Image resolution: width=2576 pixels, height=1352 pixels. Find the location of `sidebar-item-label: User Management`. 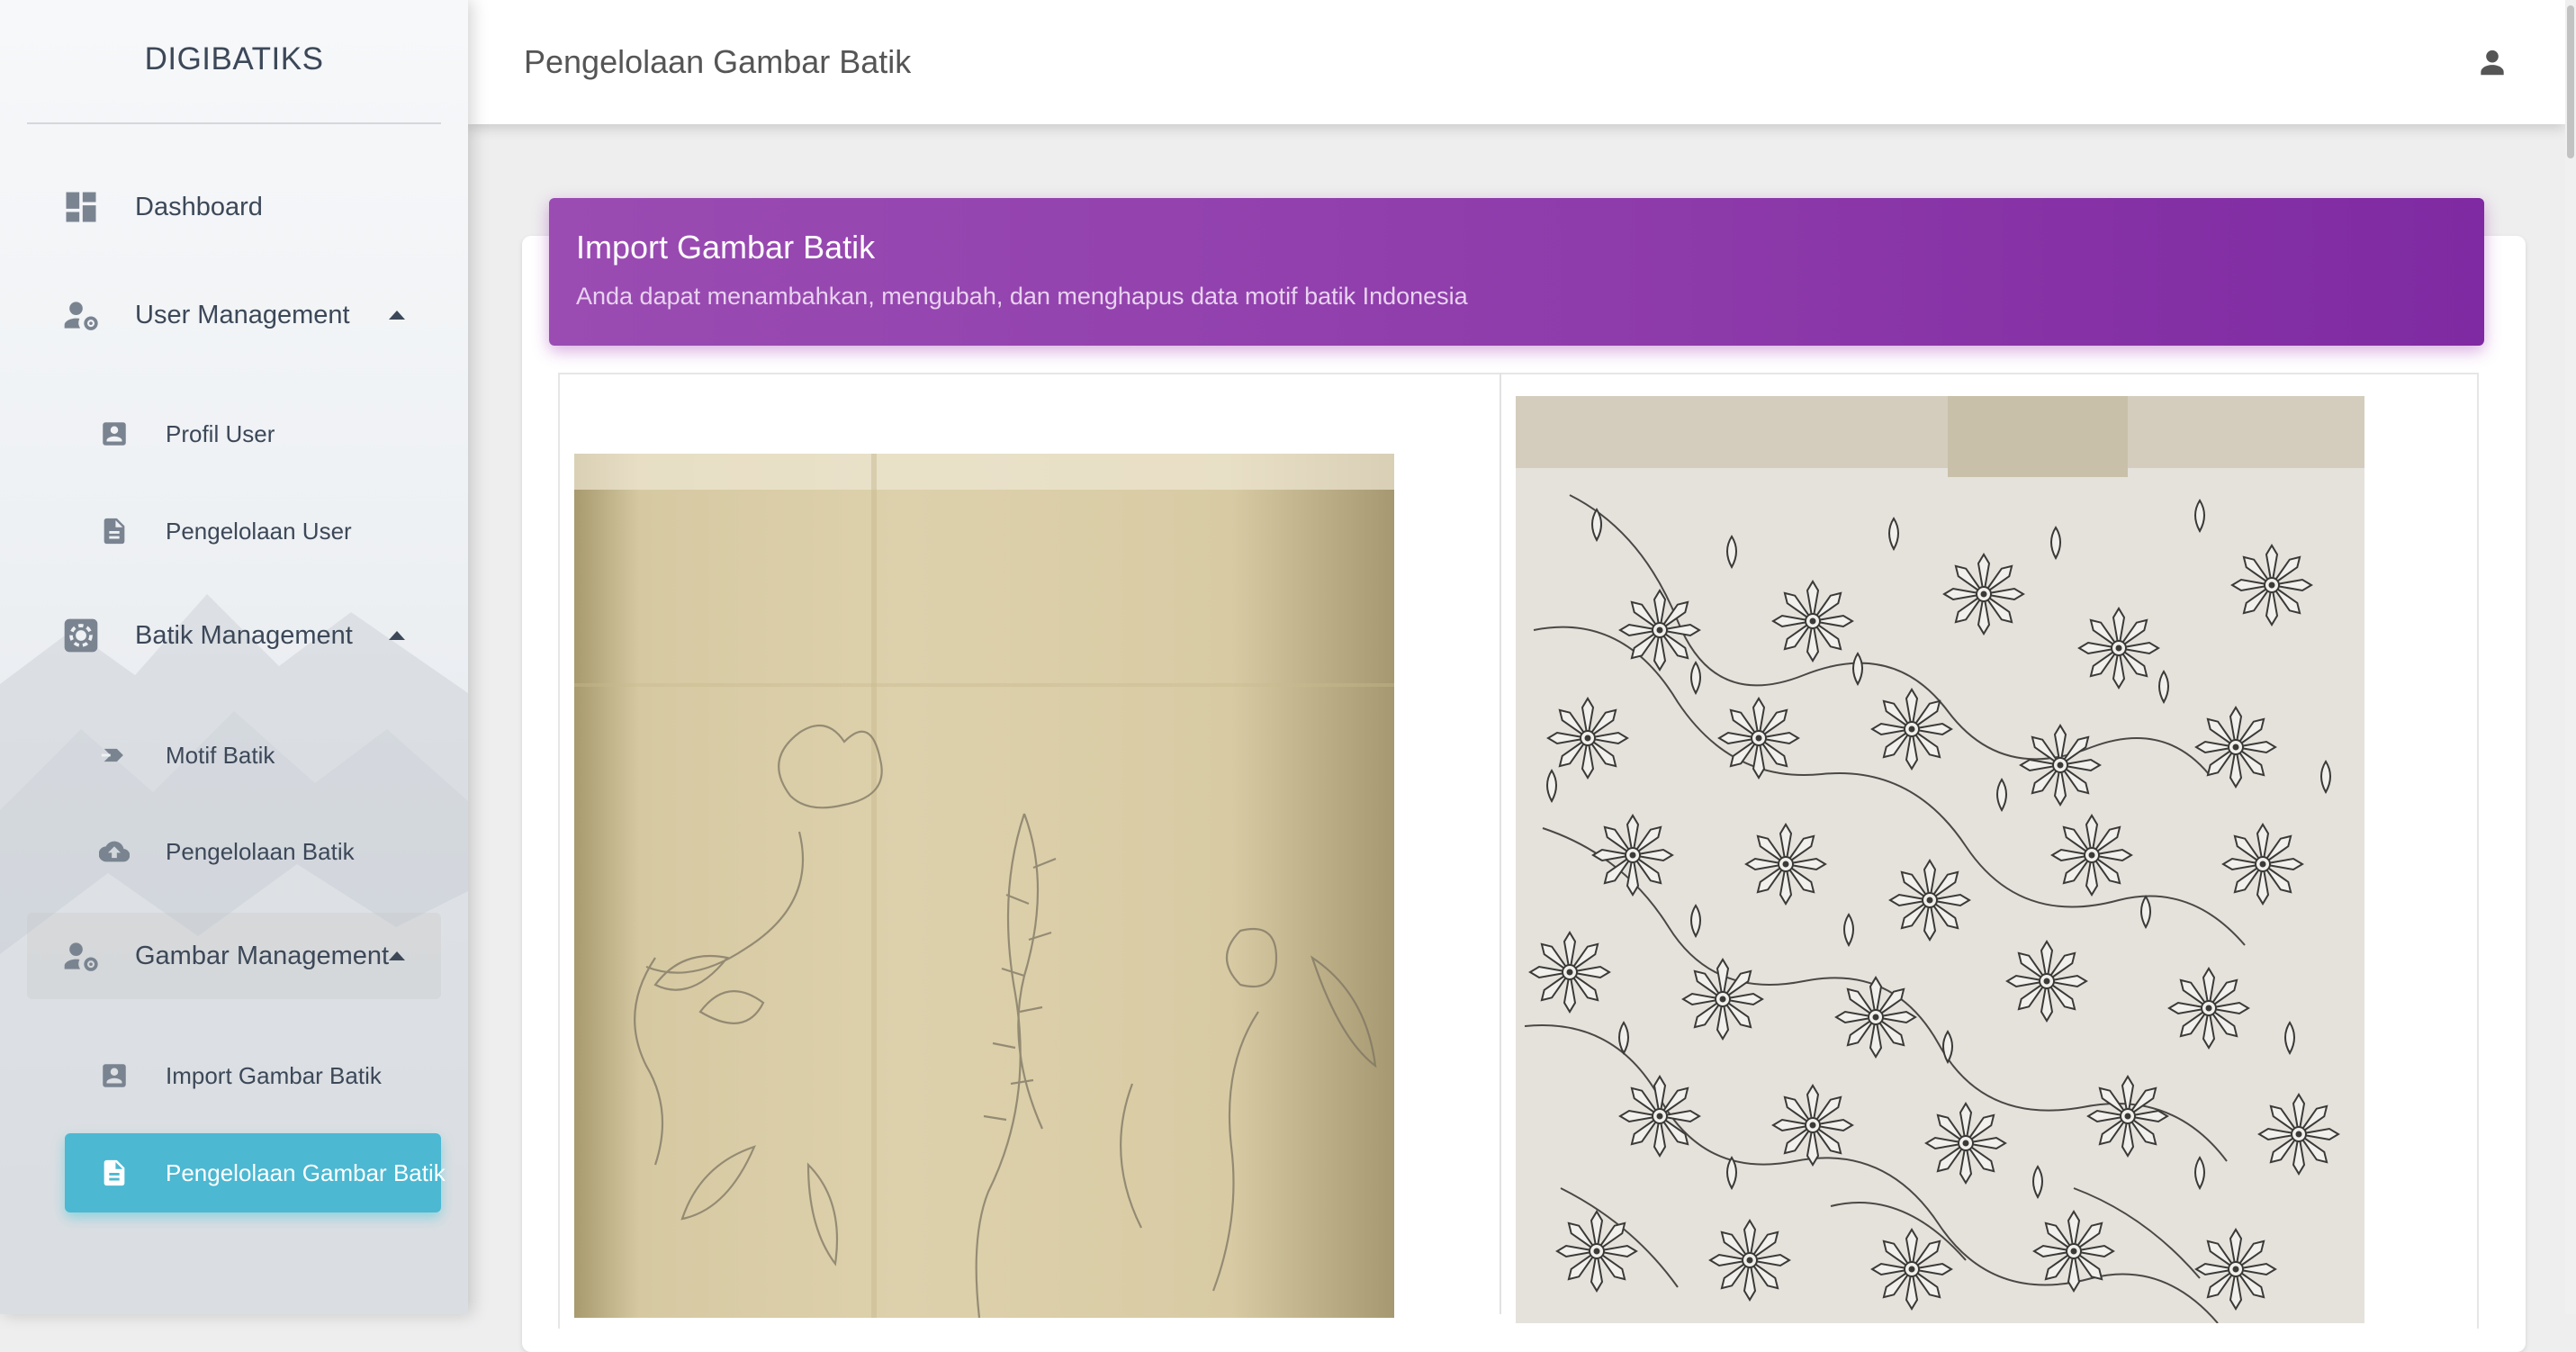

sidebar-item-label: User Management is located at coordinates (242, 314).